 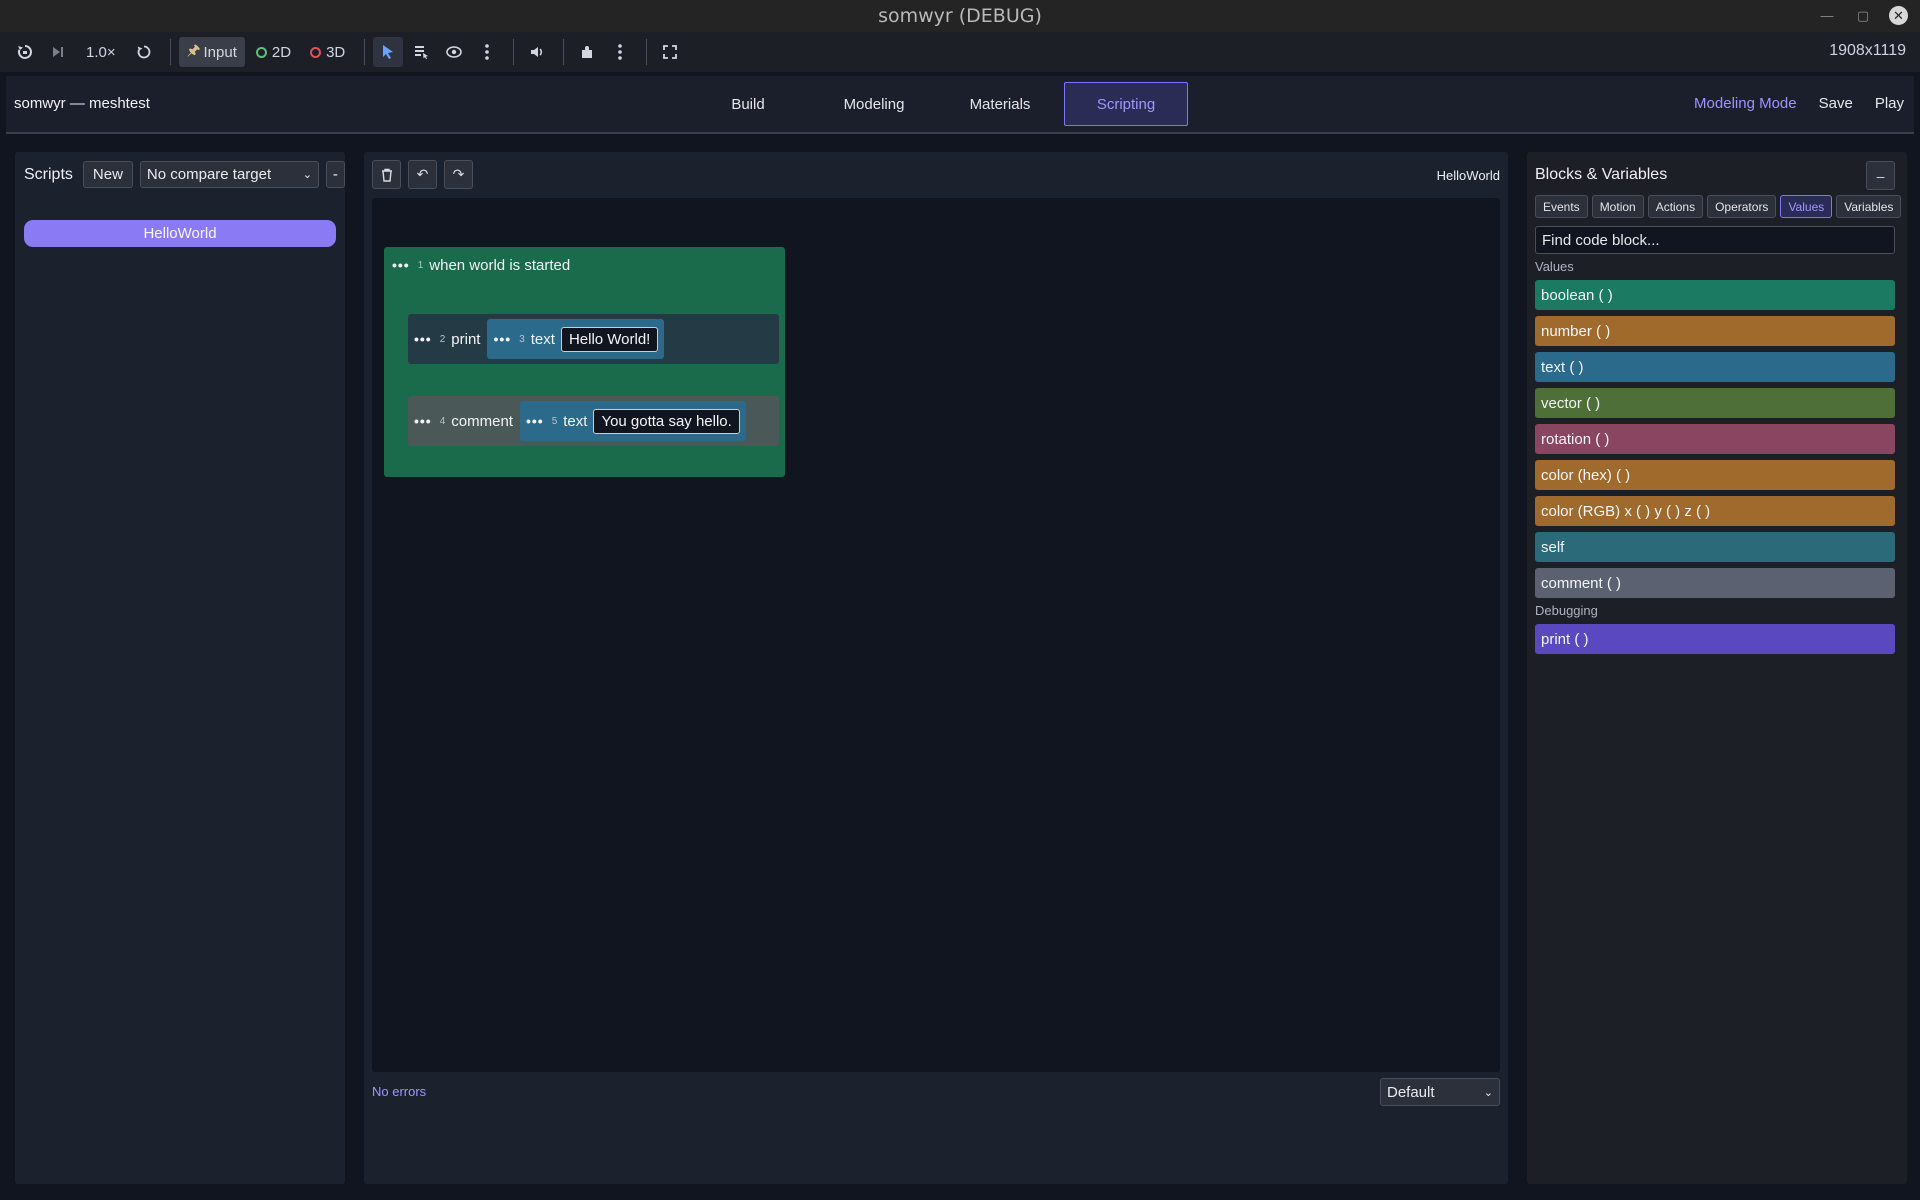 What do you see at coordinates (1715, 331) in the screenshot?
I see `palette-block: number ( )` at bounding box center [1715, 331].